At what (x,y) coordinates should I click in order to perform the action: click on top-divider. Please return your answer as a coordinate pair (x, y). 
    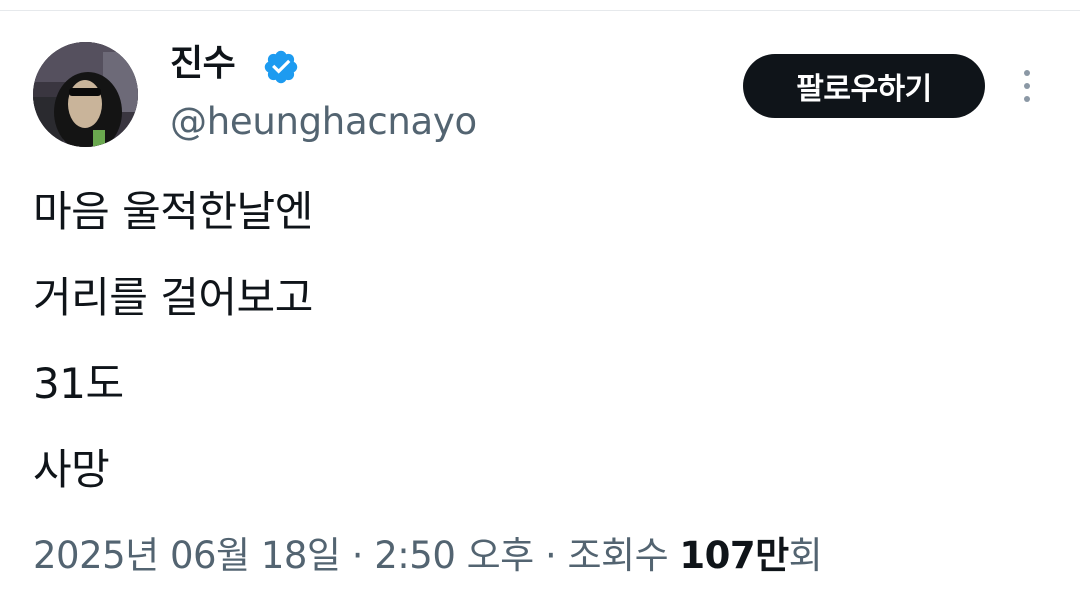
    Looking at the image, I should click on (540, 5).